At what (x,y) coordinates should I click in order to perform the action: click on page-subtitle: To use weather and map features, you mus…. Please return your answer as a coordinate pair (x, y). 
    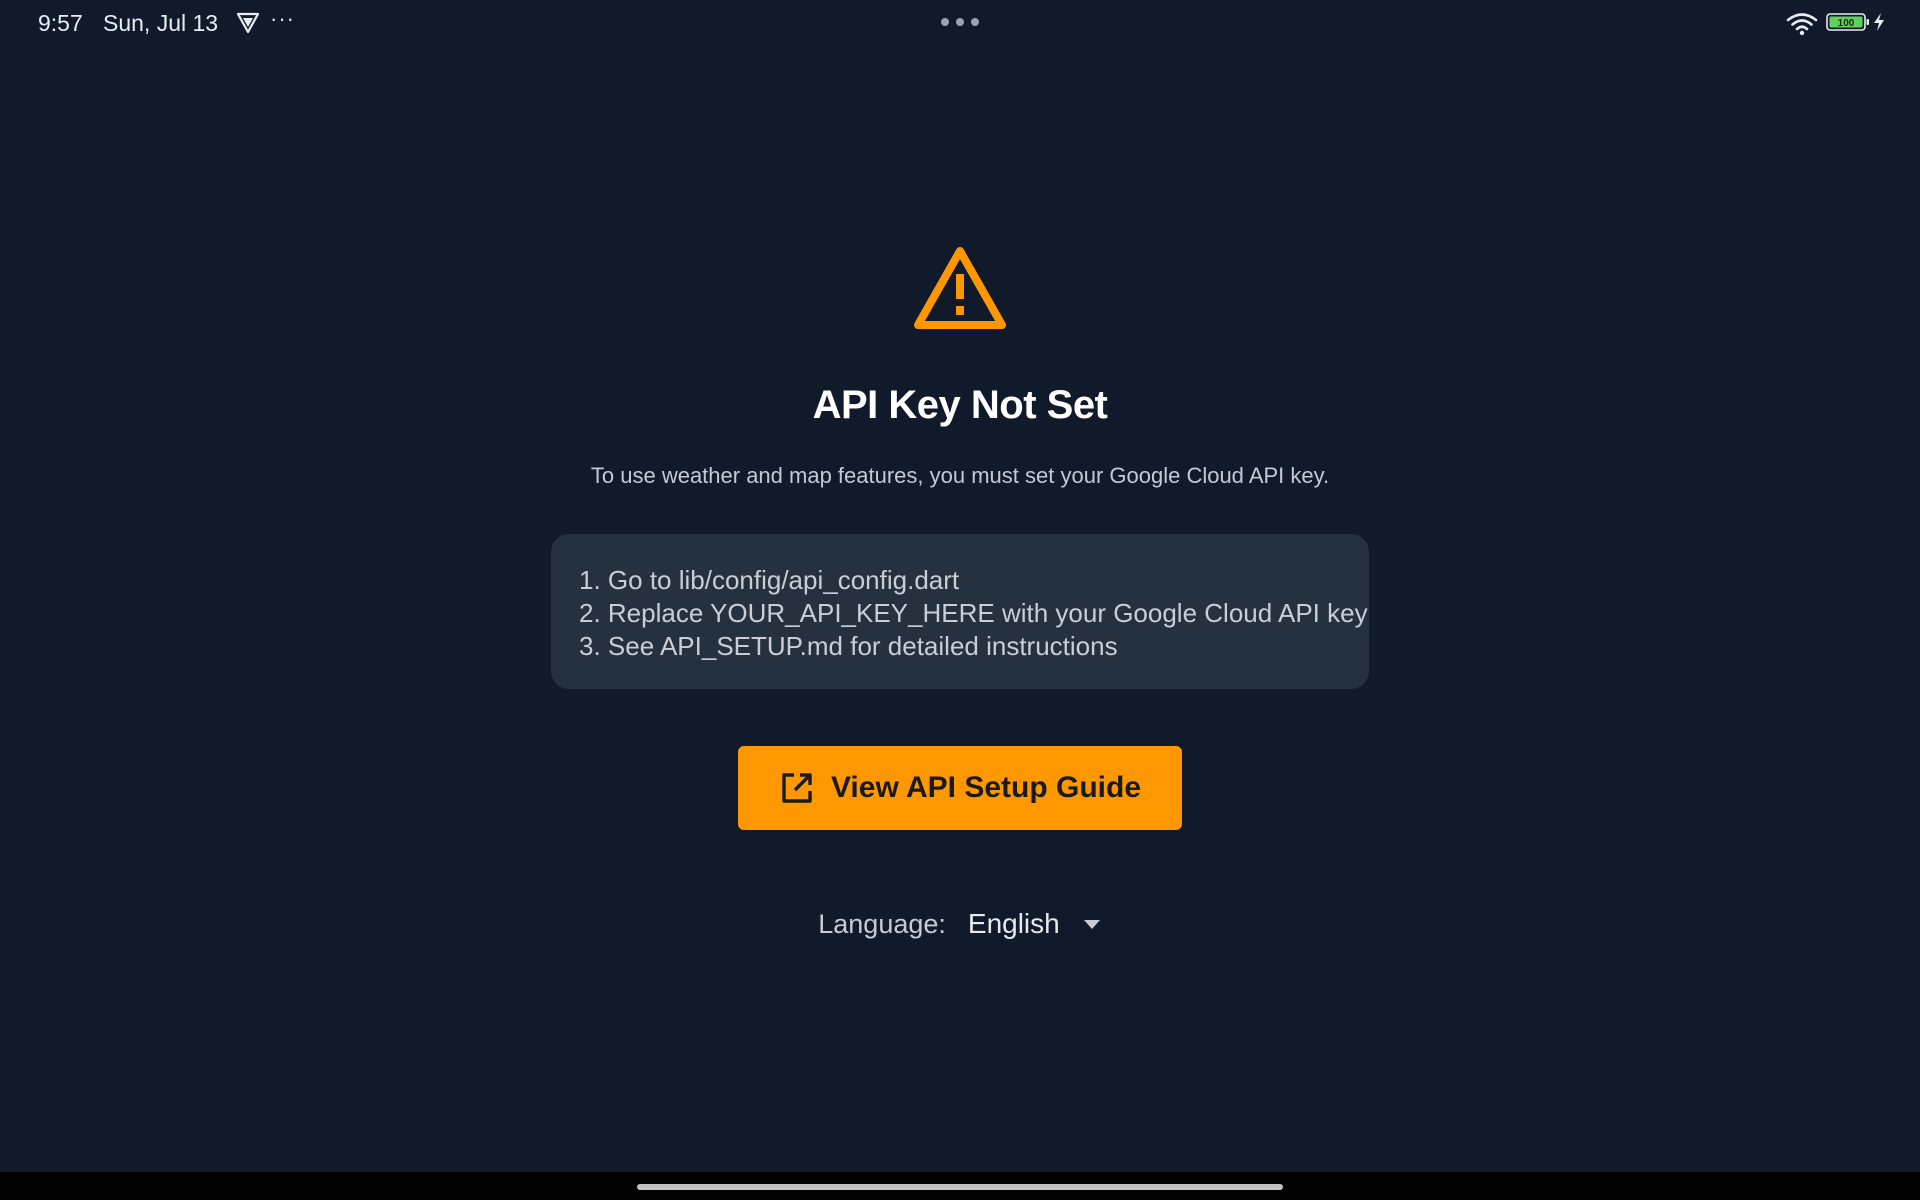
    Looking at the image, I should click on (960, 475).